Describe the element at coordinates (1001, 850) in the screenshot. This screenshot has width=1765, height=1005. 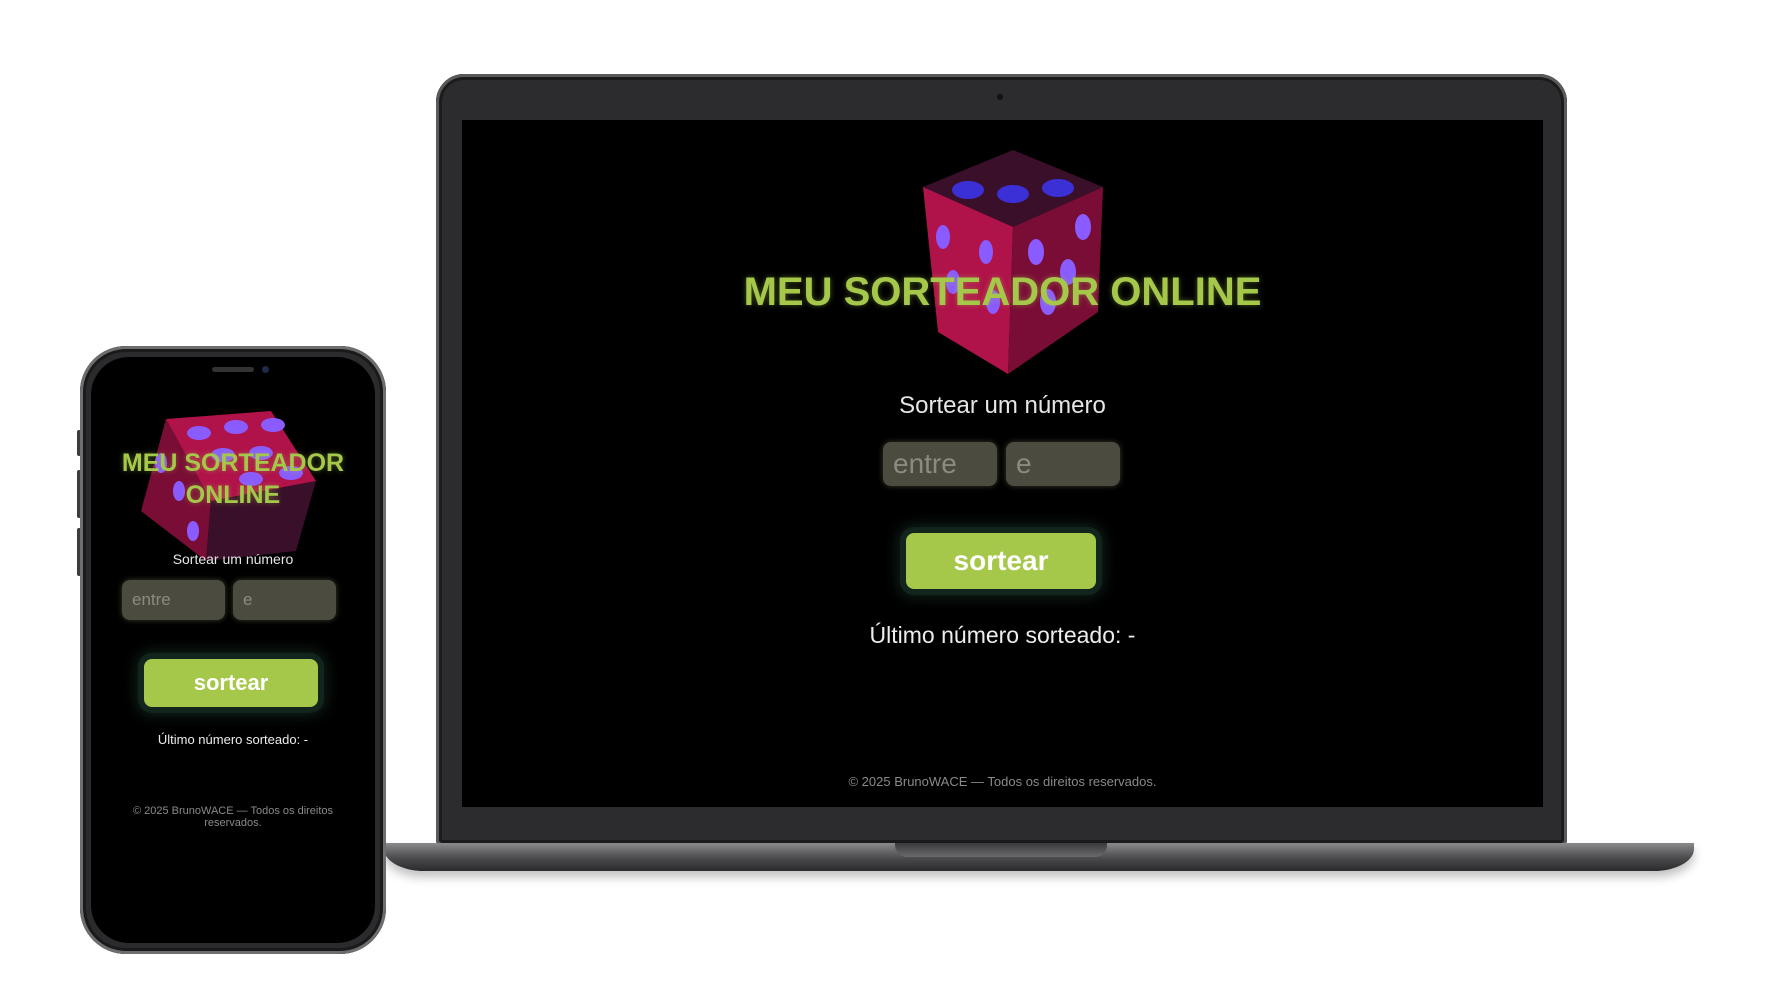
I see `laptop-hinge-notch` at that location.